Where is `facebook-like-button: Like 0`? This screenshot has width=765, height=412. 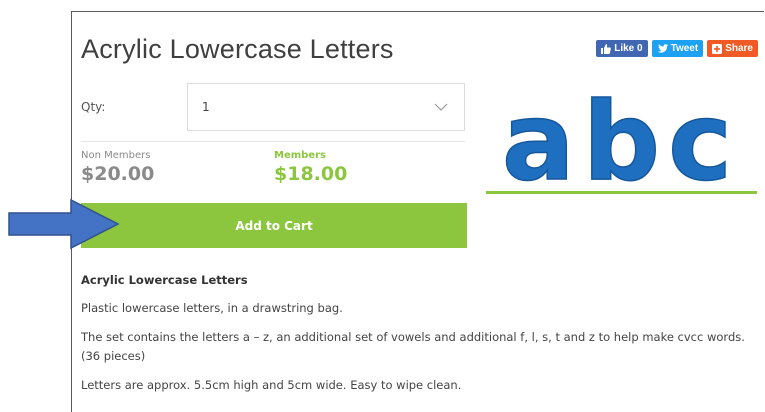
facebook-like-button: Like 0 is located at coordinates (622, 48).